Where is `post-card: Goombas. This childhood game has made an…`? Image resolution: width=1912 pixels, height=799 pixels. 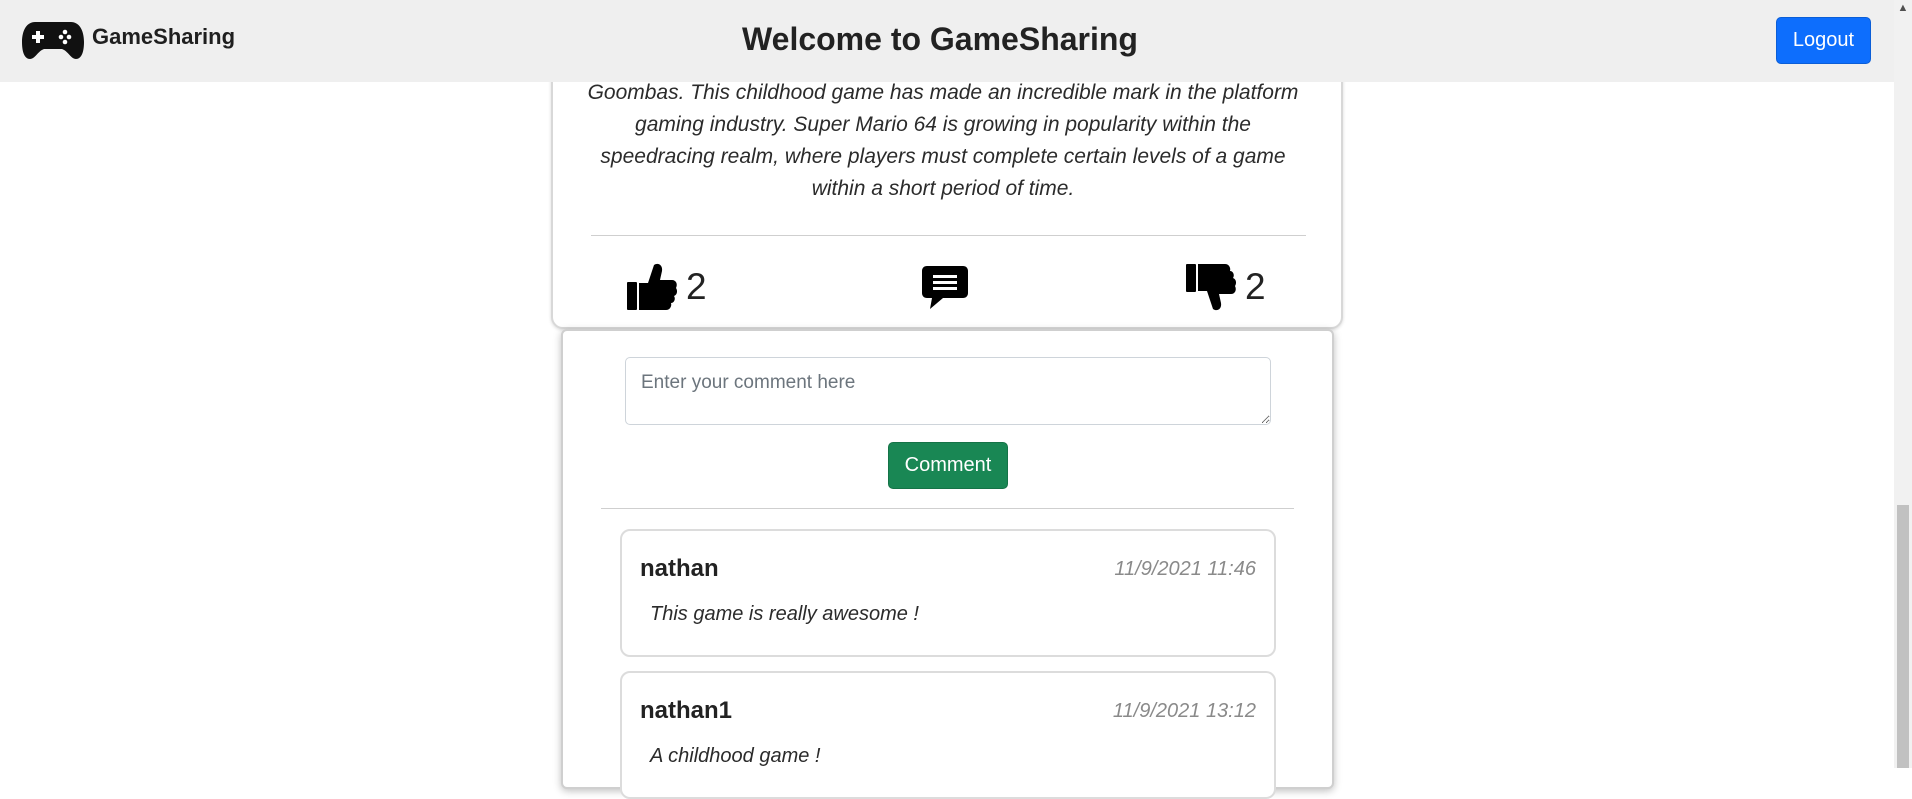 post-card: Goombas. This childhood game has made an… is located at coordinates (947, 184).